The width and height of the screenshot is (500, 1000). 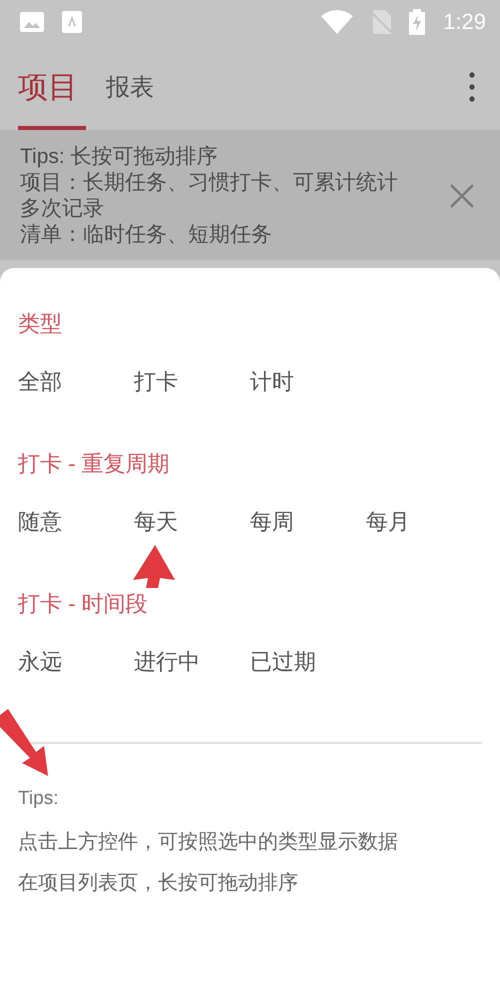 What do you see at coordinates (472, 87) in the screenshot?
I see `more-icon` at bounding box center [472, 87].